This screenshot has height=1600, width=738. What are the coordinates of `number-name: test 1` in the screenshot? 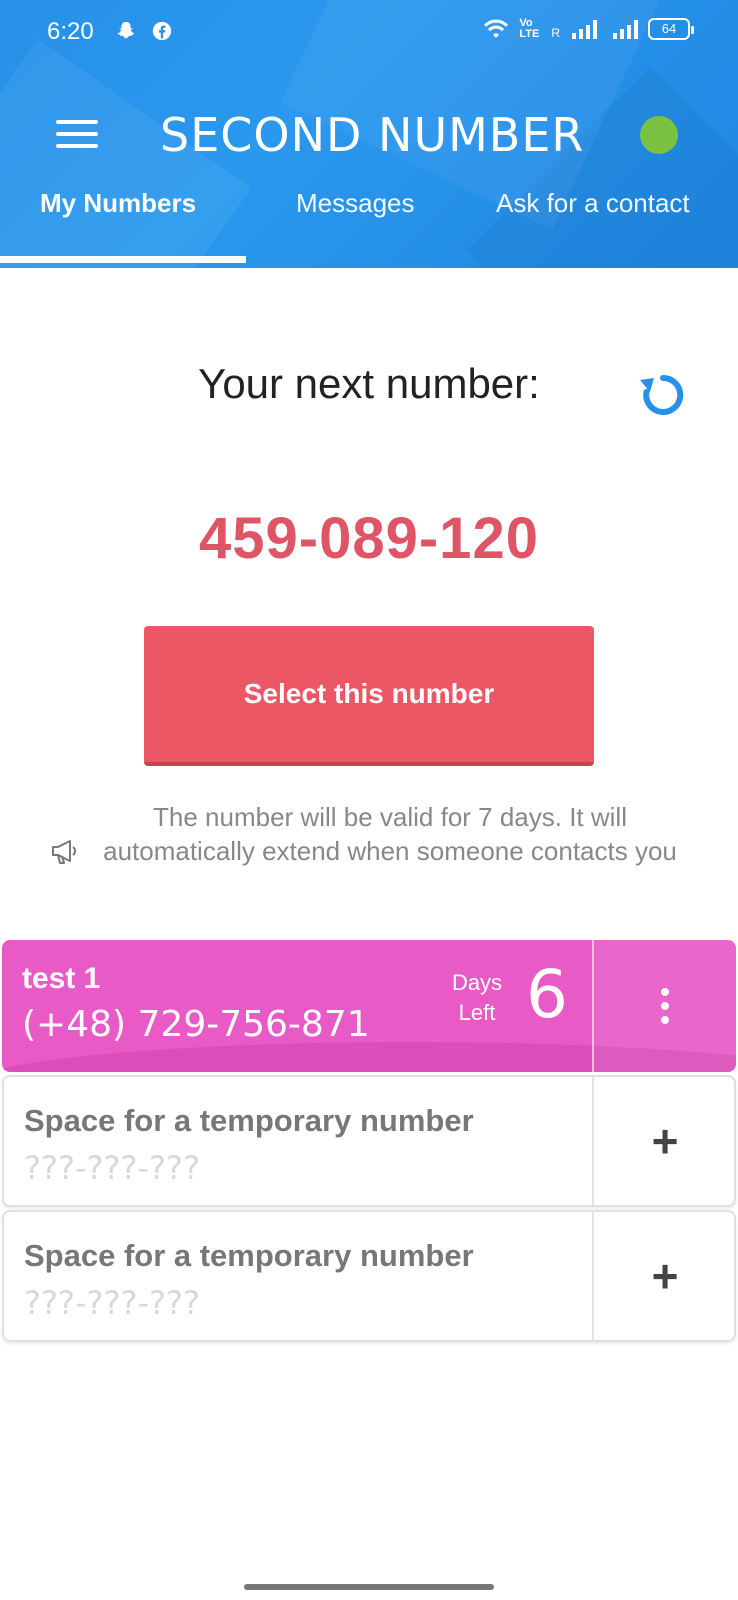 It's located at (61, 978).